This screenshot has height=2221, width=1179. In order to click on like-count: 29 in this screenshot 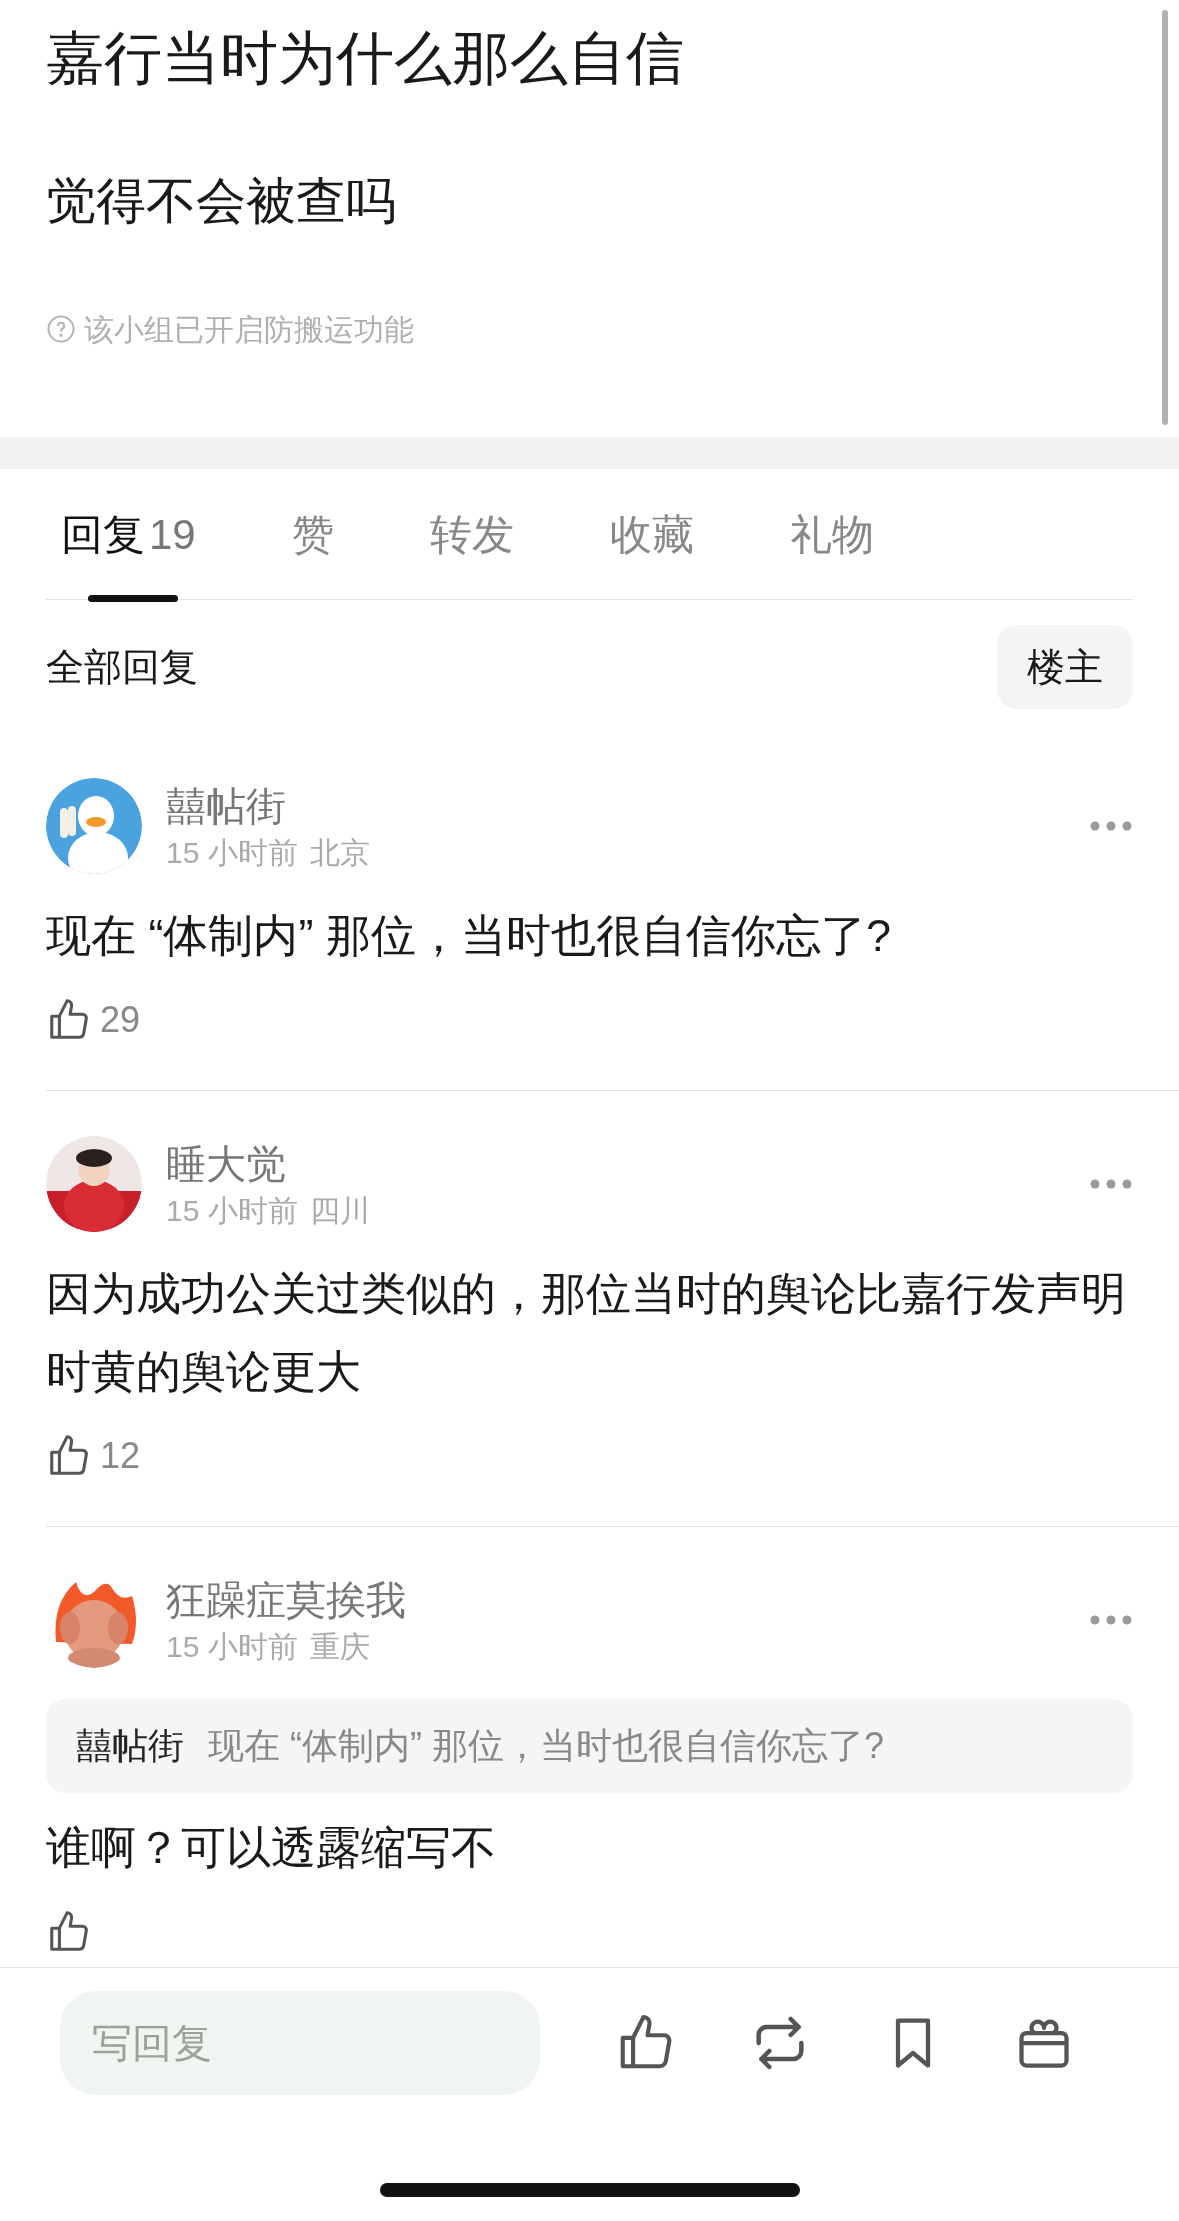, I will do `click(120, 1020)`.